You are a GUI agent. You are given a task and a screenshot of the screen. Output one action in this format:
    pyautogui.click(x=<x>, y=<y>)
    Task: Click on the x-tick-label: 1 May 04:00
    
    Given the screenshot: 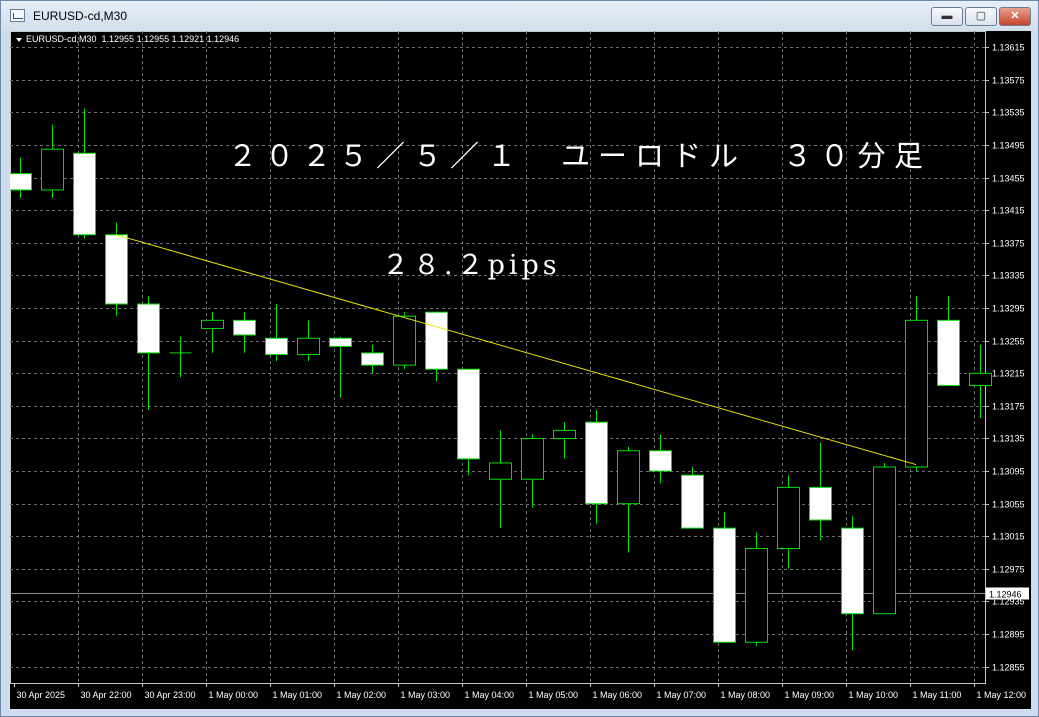 What is the action you would take?
    pyautogui.click(x=490, y=695)
    